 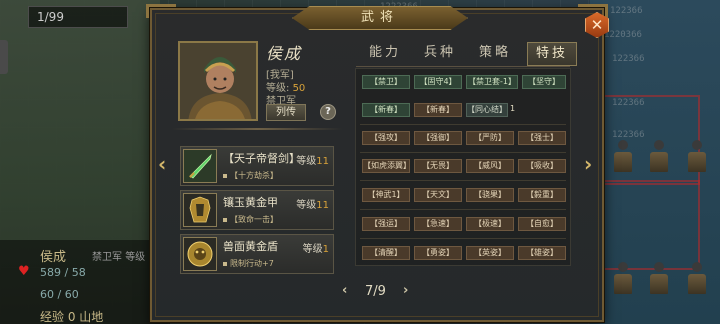 What do you see at coordinates (257, 254) in the screenshot?
I see `equipment-slot-shield: 兽面黄金盾 等级1 限制行动+7` at bounding box center [257, 254].